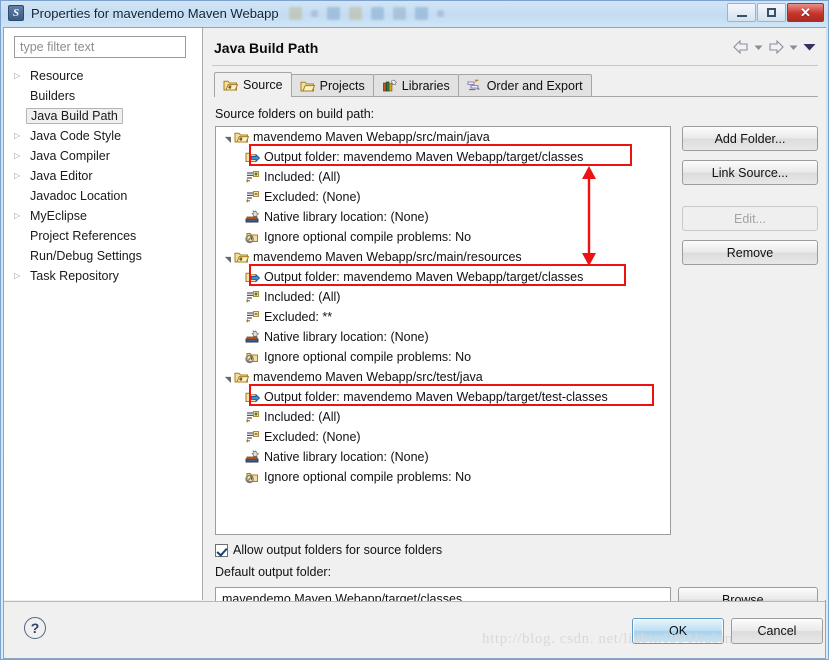 The width and height of the screenshot is (829, 660). What do you see at coordinates (221, 550) in the screenshot?
I see `allow-output-folders-checkbox` at bounding box center [221, 550].